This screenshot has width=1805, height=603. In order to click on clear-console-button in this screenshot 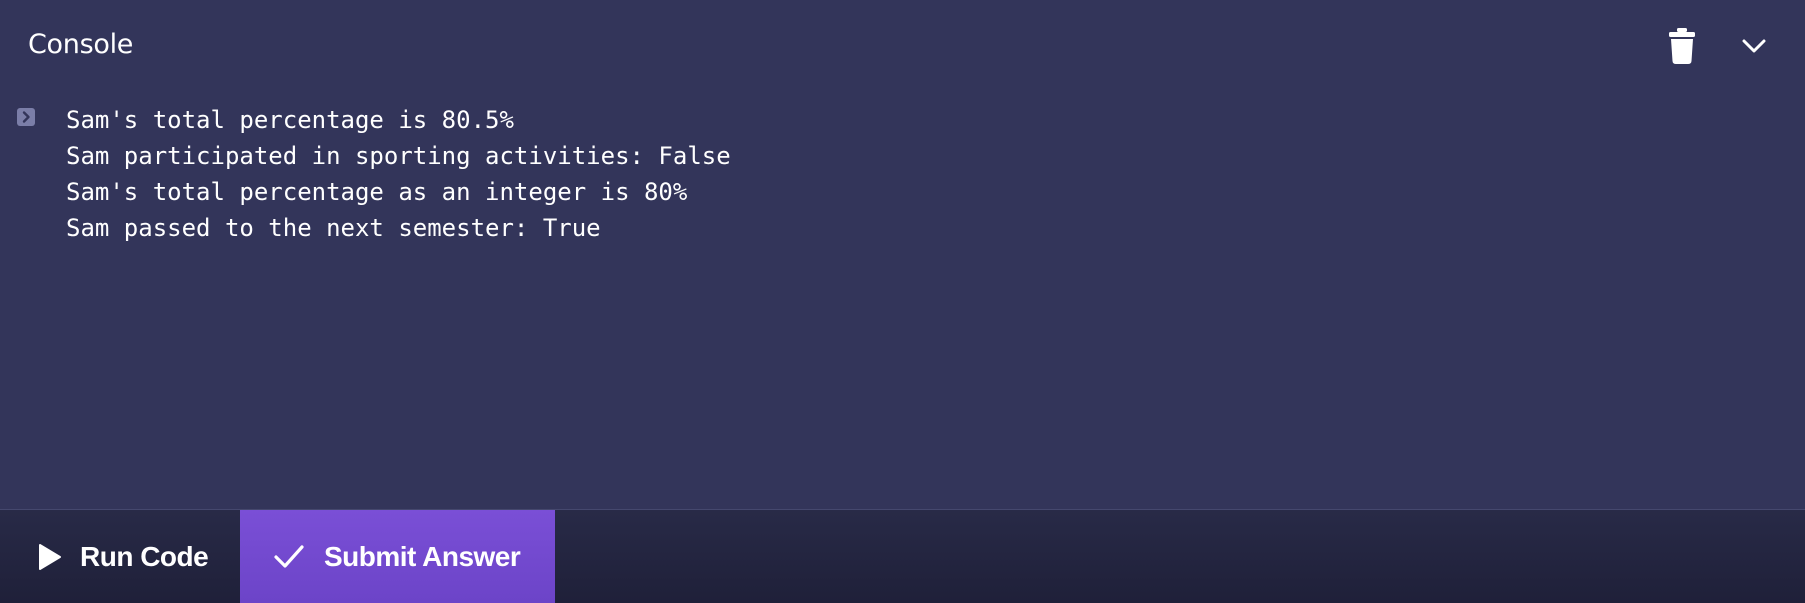, I will do `click(1682, 46)`.